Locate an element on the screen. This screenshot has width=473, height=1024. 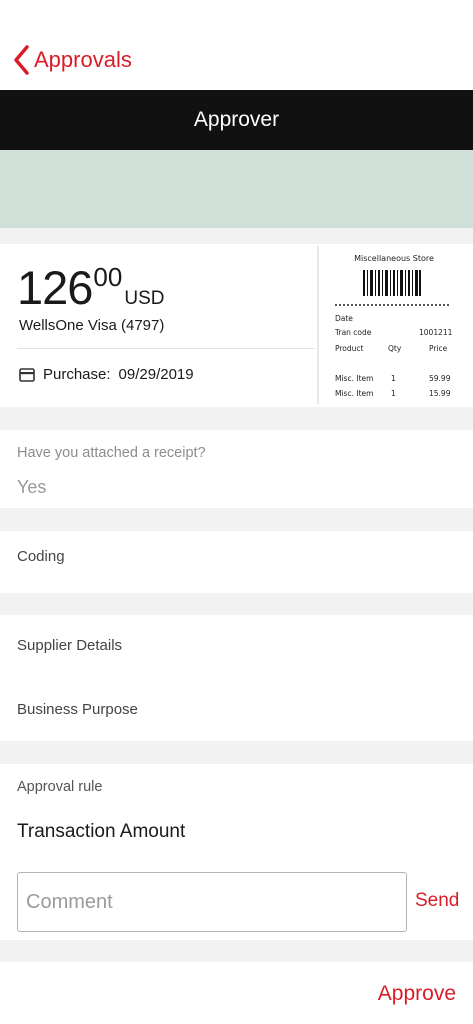
business-purpose-row: Business Purpose is located at coordinates (77, 709).